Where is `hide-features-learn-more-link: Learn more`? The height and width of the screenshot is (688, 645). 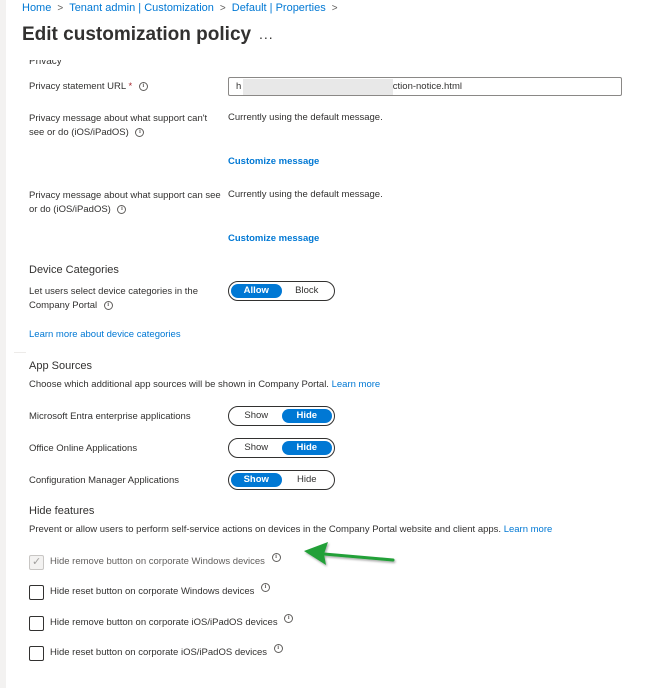
hide-features-learn-more-link: Learn more is located at coordinates (528, 529).